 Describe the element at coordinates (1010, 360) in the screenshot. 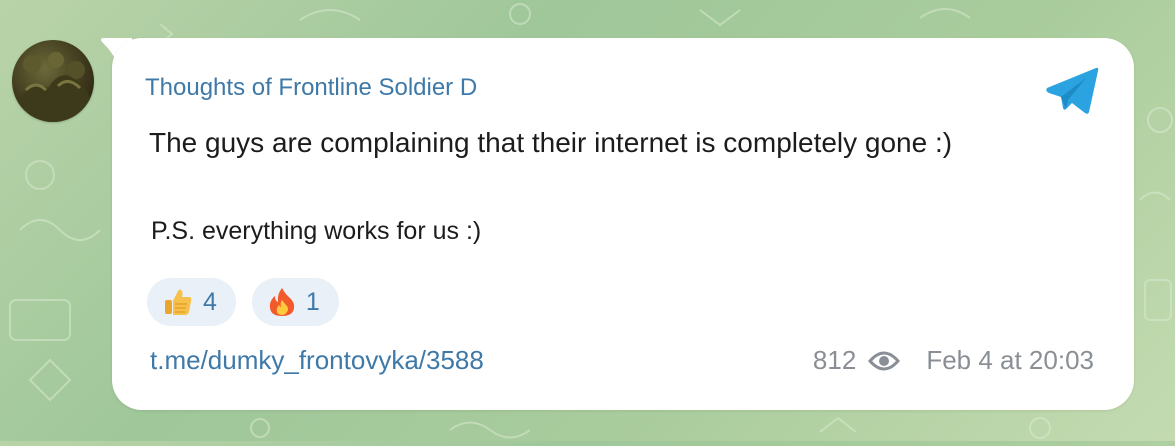

I see `post-timestamp: Feb 4 at 20:03` at that location.